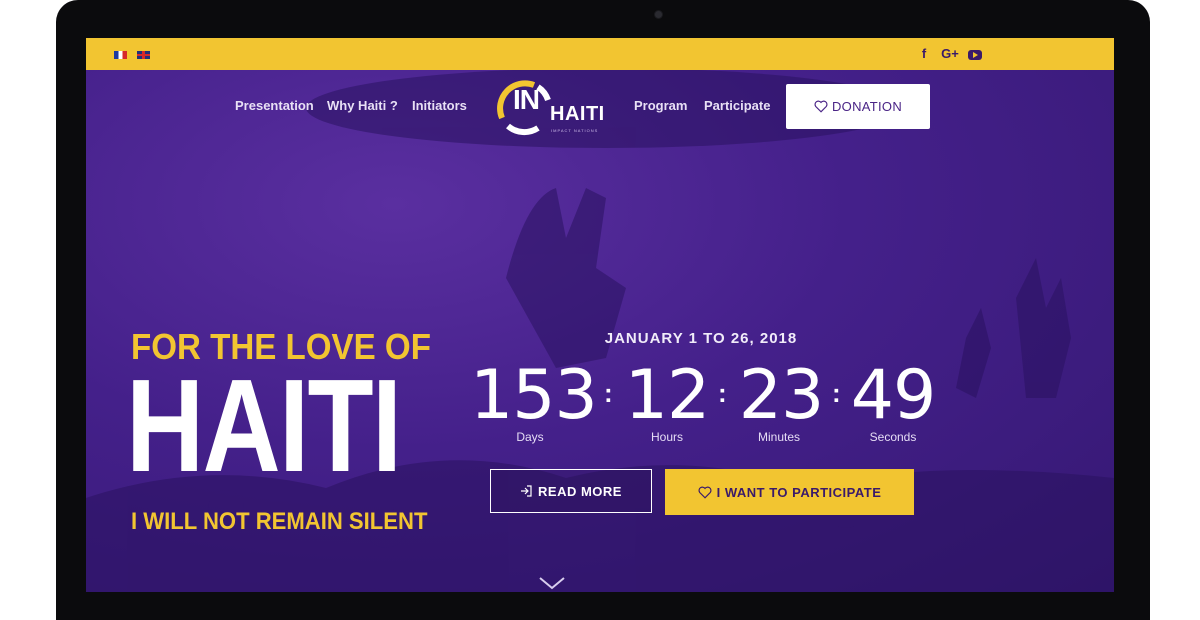 The image size is (1200, 620). Describe the element at coordinates (600, 54) in the screenshot. I see `top-bar: f G+` at that location.